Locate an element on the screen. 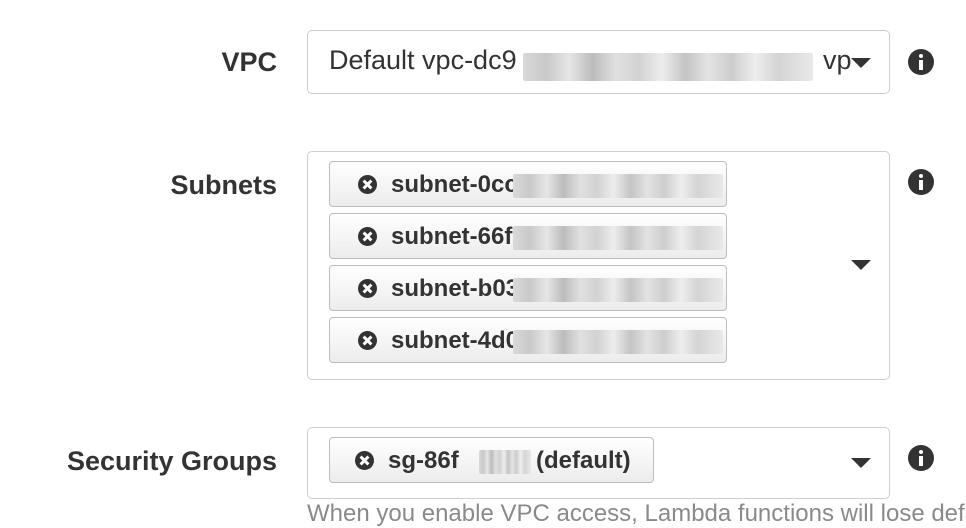 The width and height of the screenshot is (966, 528). subnet-token-label: subnet-b03 is located at coordinates (455, 288).